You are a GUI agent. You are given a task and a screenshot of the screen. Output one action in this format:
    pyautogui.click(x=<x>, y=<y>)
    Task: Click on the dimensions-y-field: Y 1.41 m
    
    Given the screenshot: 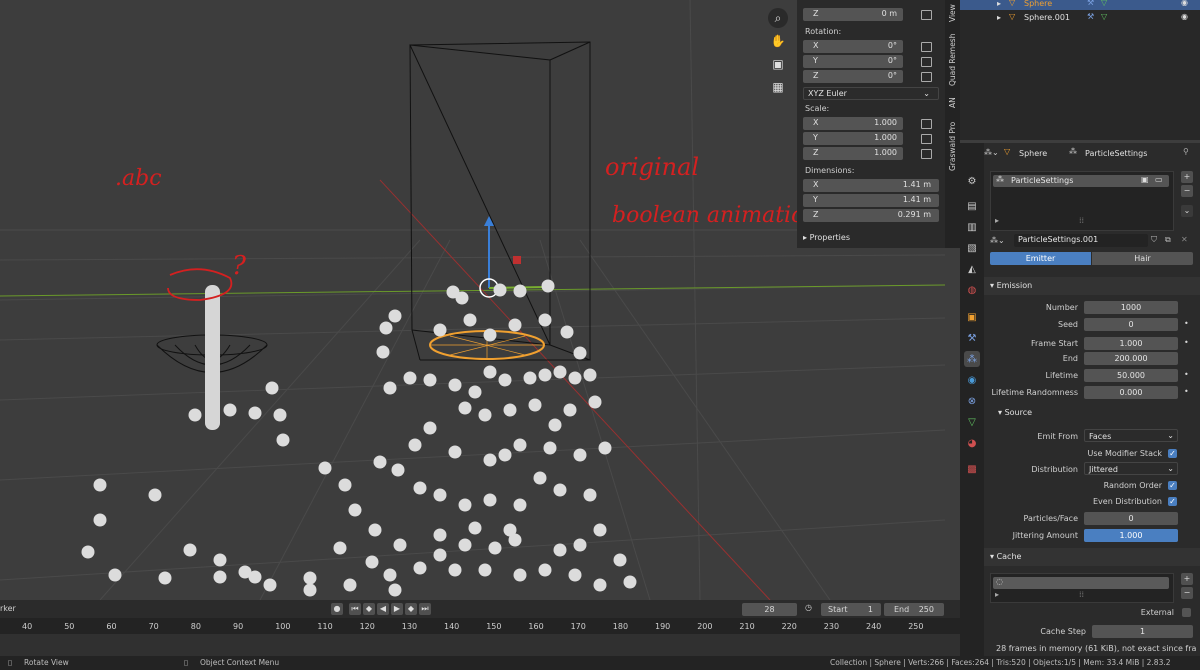 What is the action you would take?
    pyautogui.click(x=871, y=200)
    